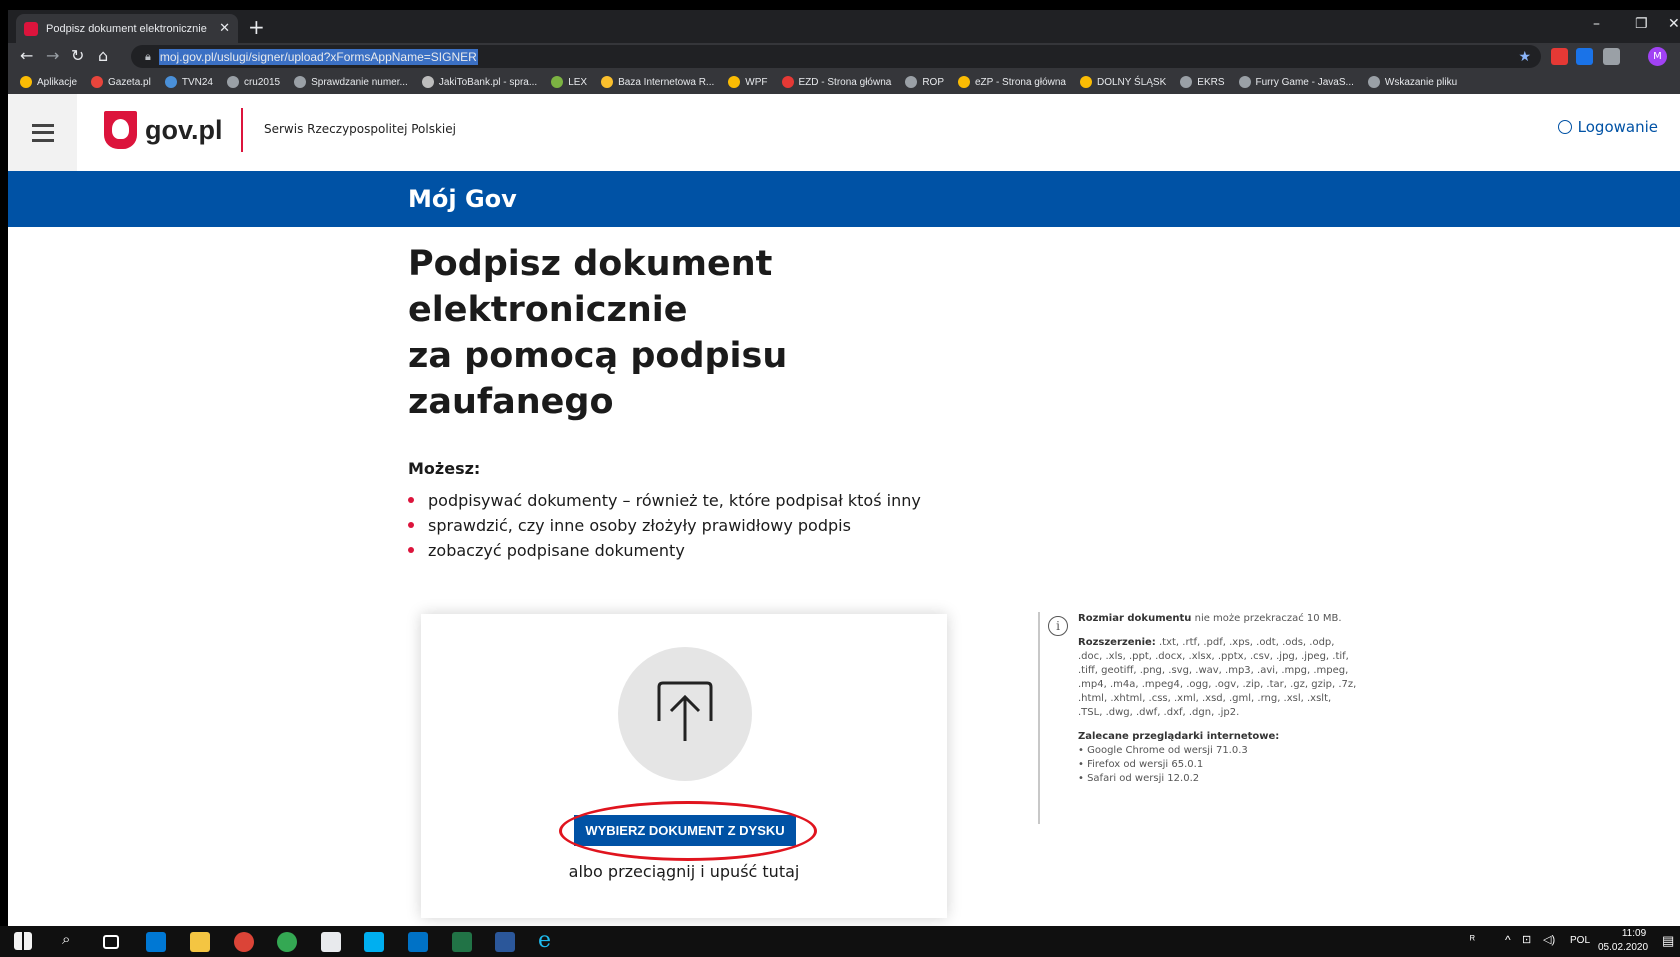  I want to click on new-tab-button: +, so click(256, 27).